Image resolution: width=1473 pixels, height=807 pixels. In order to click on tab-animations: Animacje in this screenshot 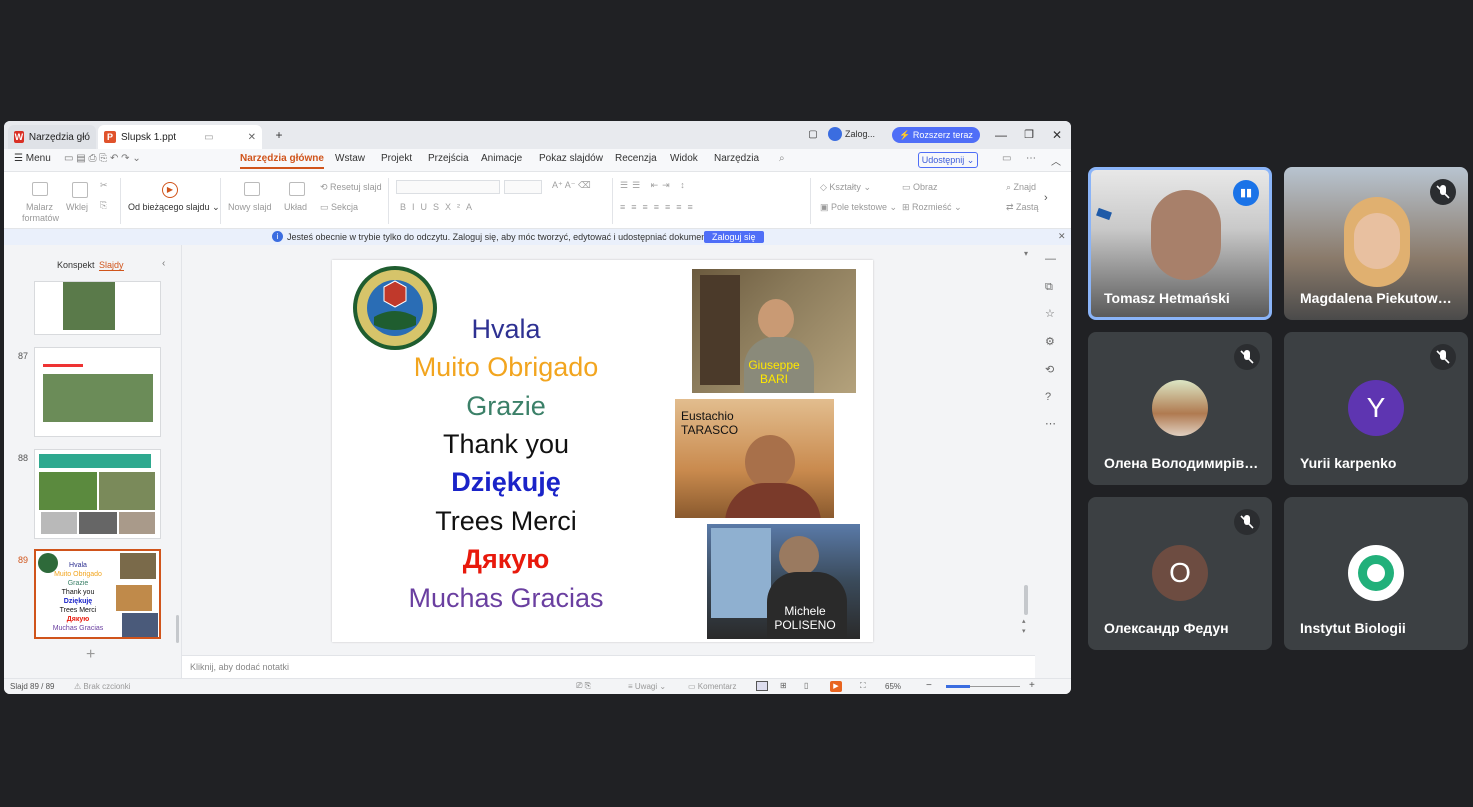, I will do `click(501, 158)`.